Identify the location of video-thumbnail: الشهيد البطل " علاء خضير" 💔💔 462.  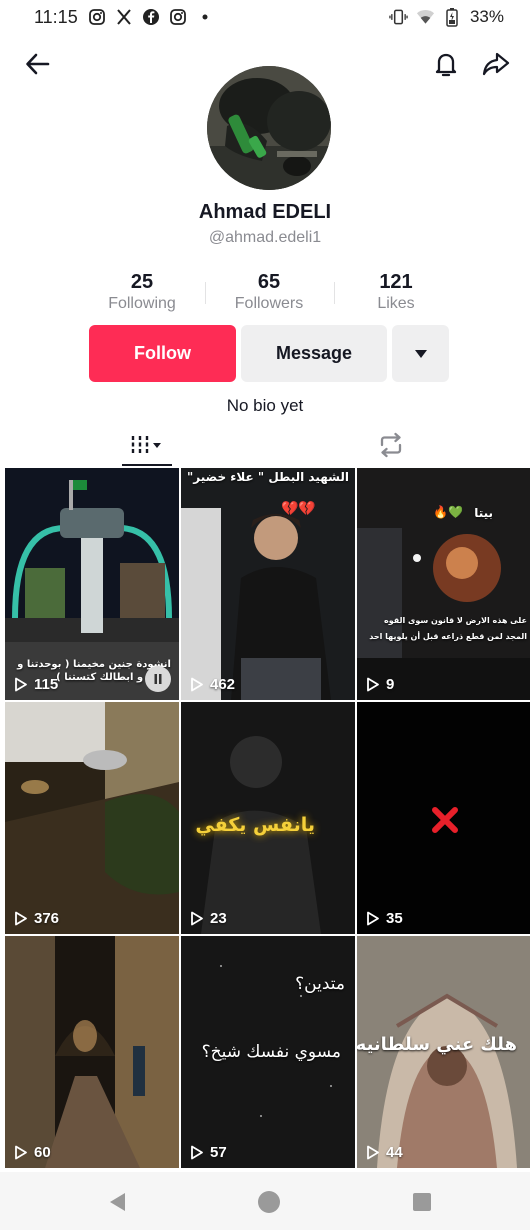
(268, 584).